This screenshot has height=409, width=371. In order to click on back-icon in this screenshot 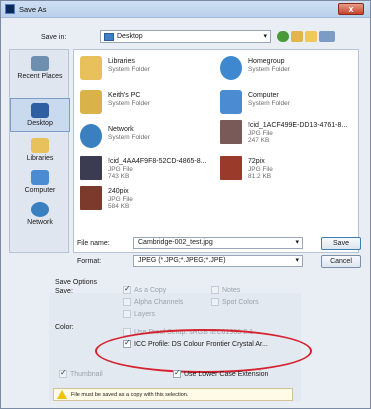, I will do `click(283, 36)`.